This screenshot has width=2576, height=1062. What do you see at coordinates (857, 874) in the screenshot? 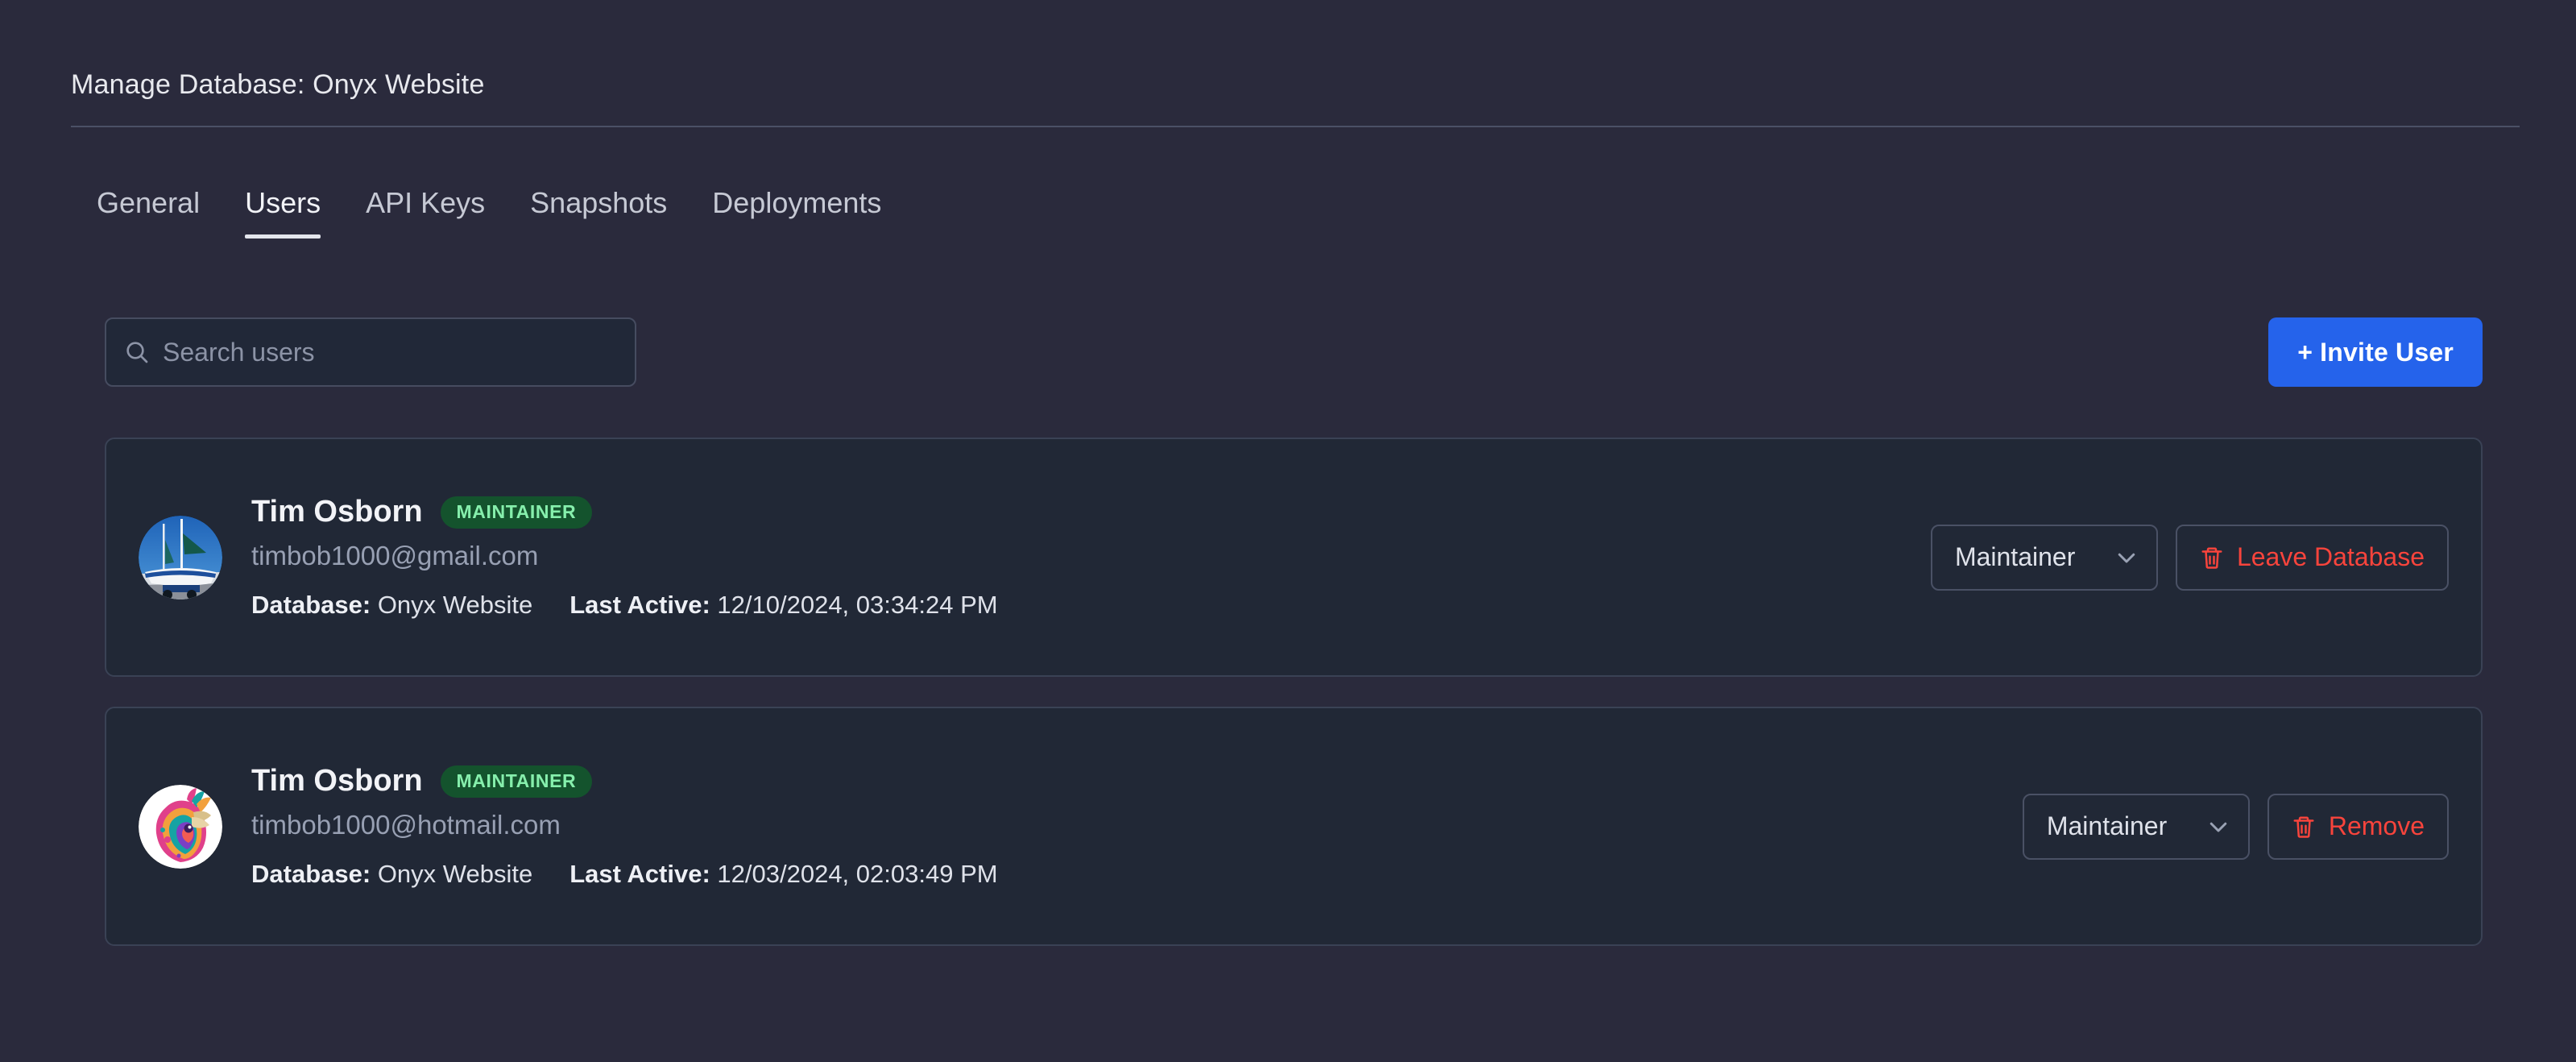
I see `last-active-value: 12/03/2024, 02:03:49 PM` at bounding box center [857, 874].